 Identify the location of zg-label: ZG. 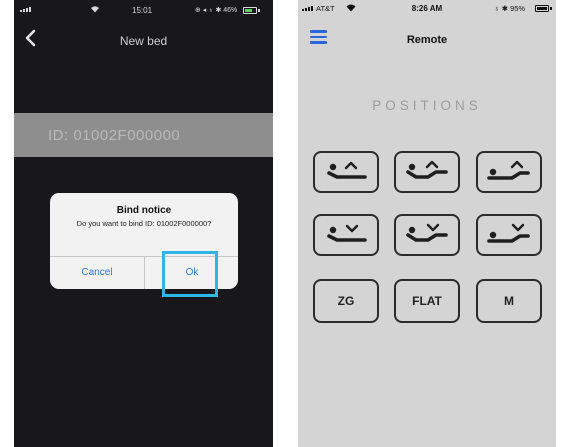
(346, 301).